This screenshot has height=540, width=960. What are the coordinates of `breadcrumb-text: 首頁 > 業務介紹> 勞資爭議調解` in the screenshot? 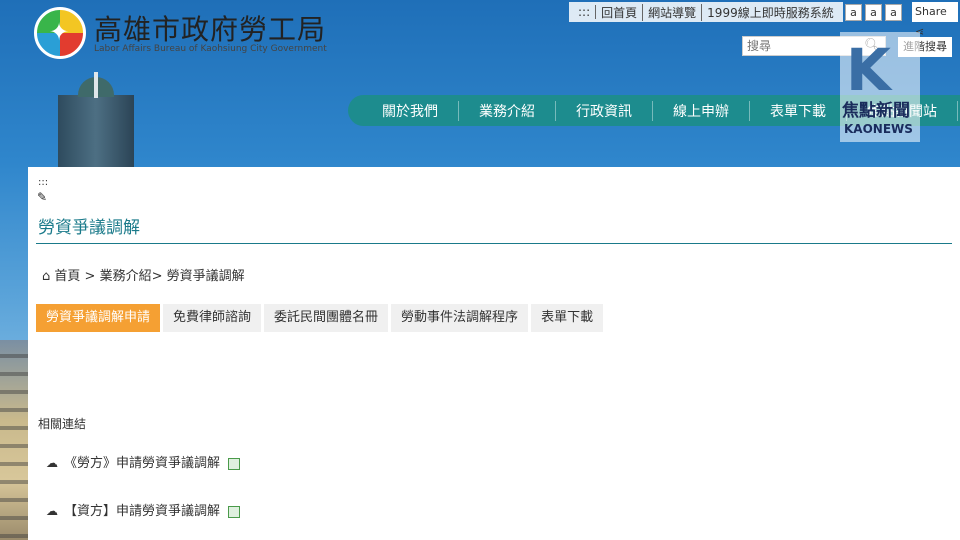 It's located at (149, 276).